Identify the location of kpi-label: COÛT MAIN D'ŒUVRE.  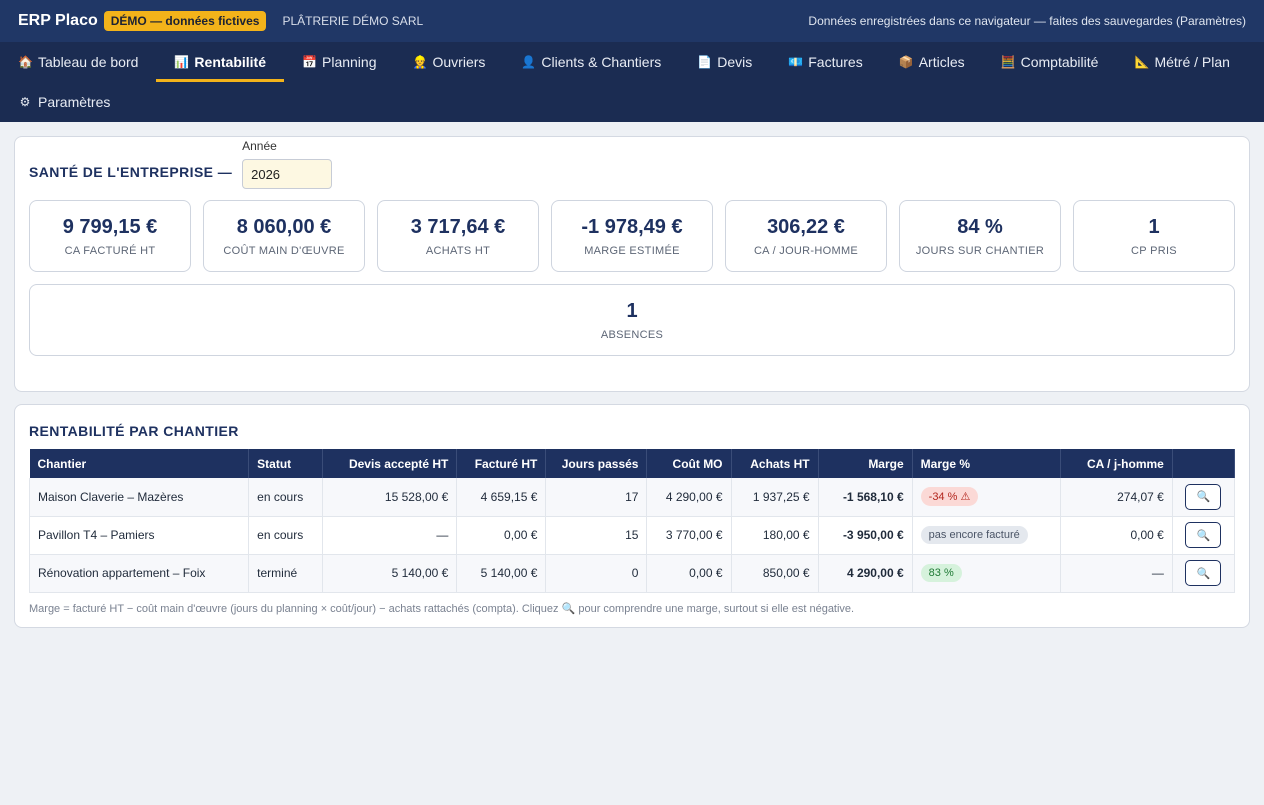
(284, 250).